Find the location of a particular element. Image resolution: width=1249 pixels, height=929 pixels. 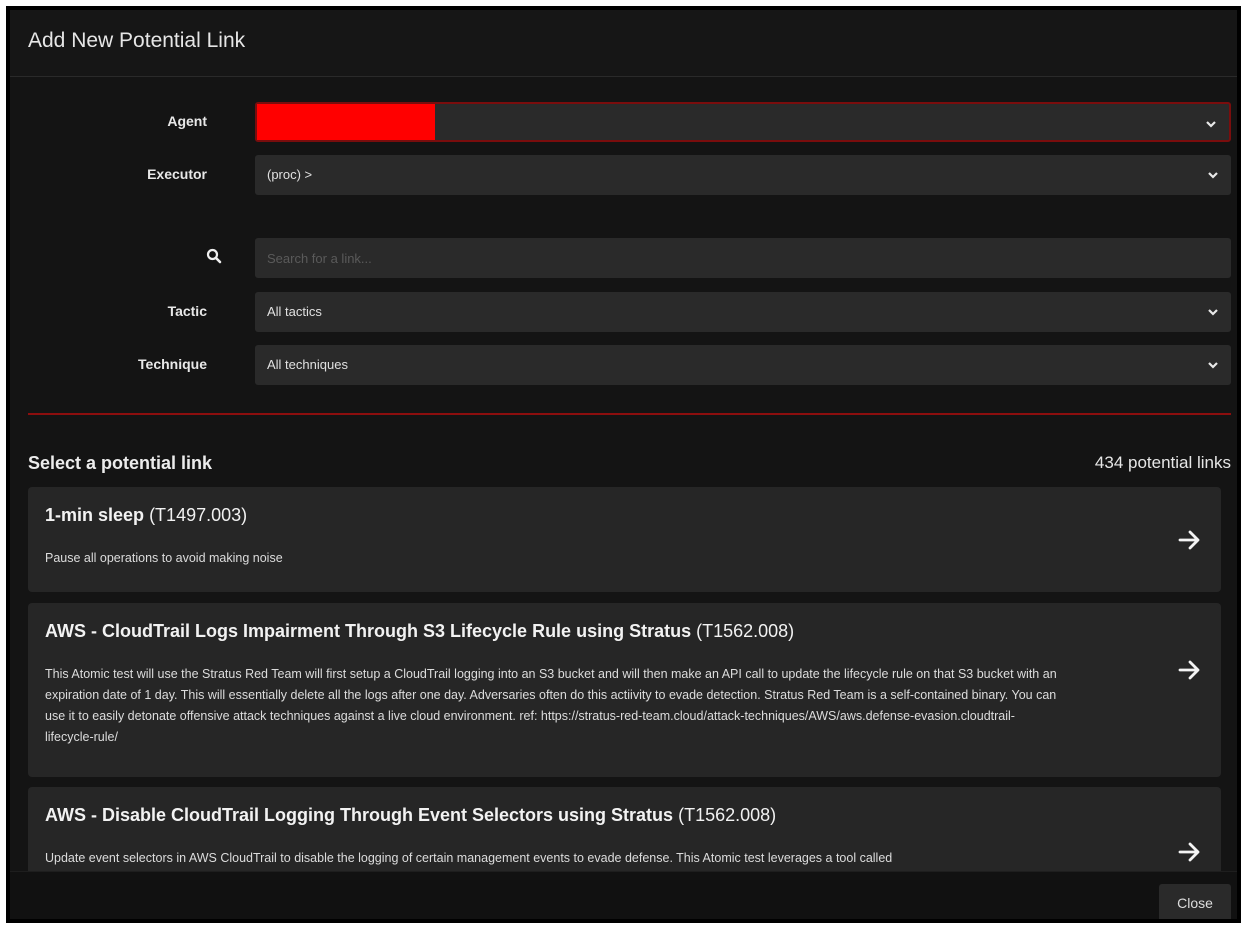

agent-row: Agent is located at coordinates (623, 122).